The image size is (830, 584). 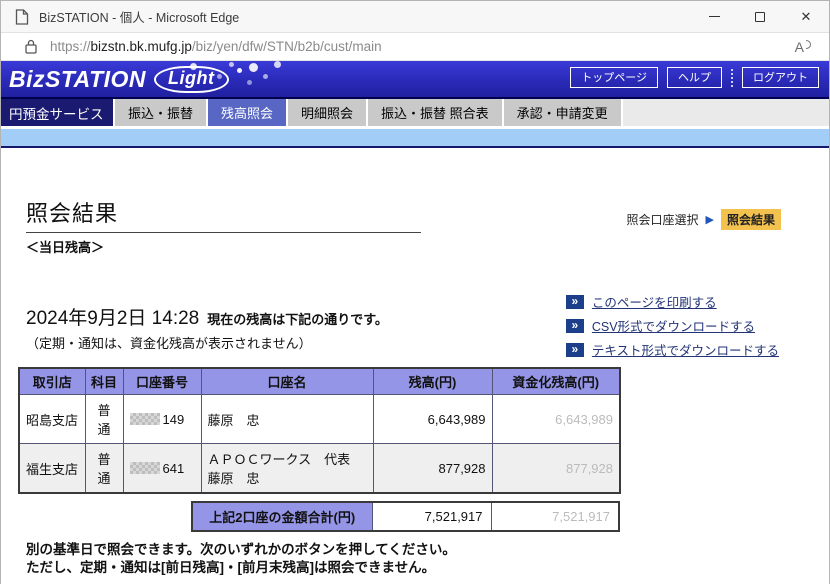 I want to click on logo-light-cloud: Light, so click(x=191, y=79).